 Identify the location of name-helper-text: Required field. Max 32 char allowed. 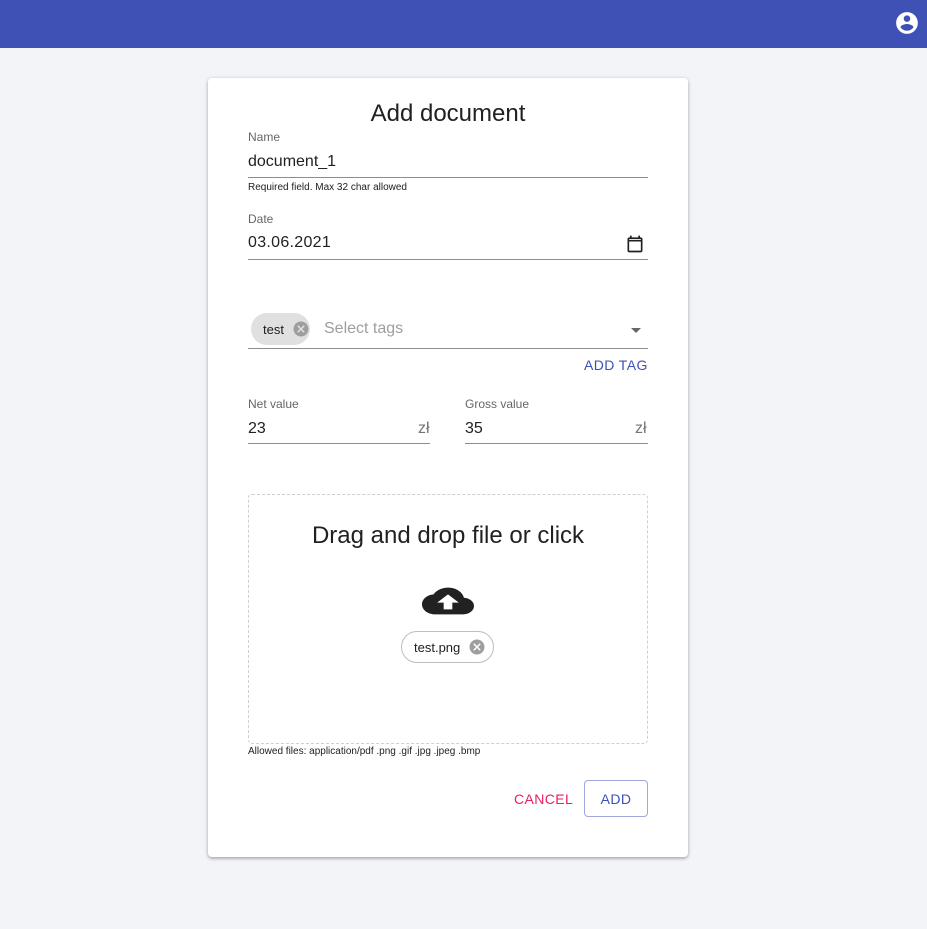
(327, 187).